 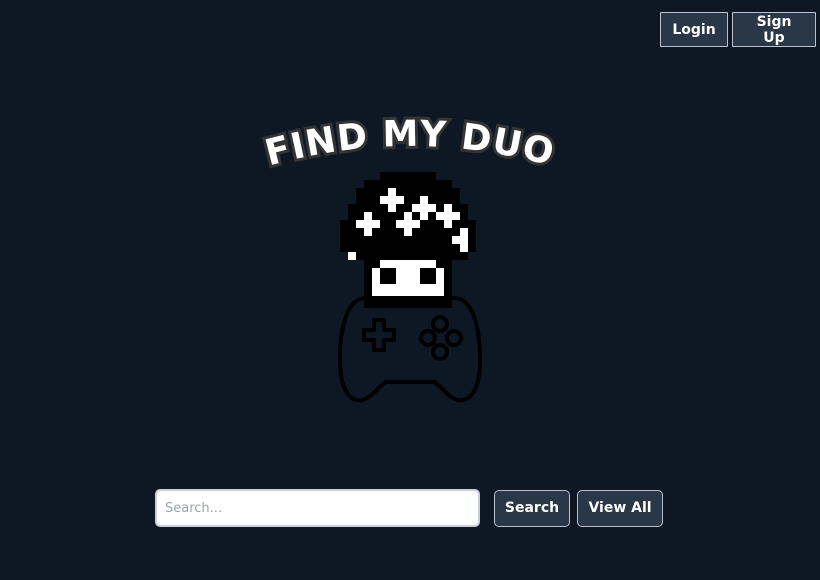 I want to click on svg-text: FIND MY DUO, so click(x=410, y=142).